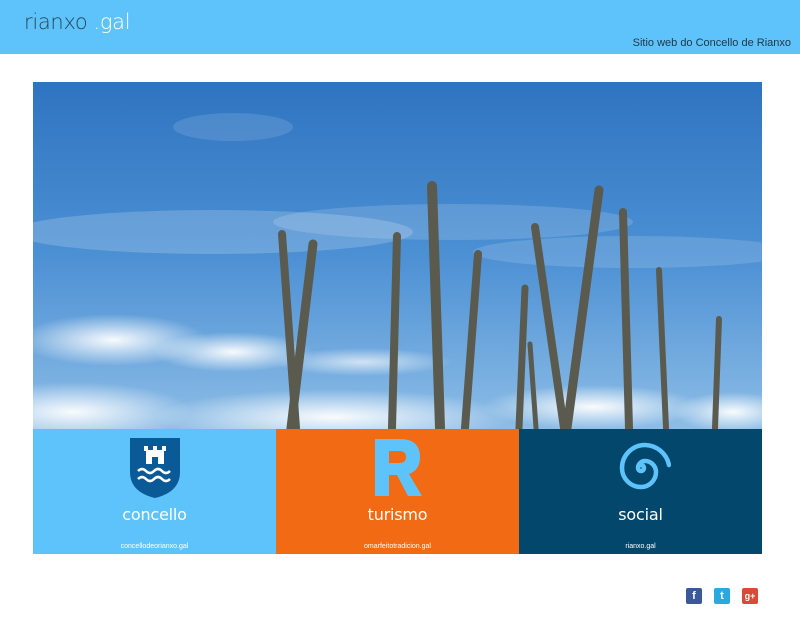 This screenshot has width=800, height=618. Describe the element at coordinates (645, 466) in the screenshot. I see `spiral-icon` at that location.